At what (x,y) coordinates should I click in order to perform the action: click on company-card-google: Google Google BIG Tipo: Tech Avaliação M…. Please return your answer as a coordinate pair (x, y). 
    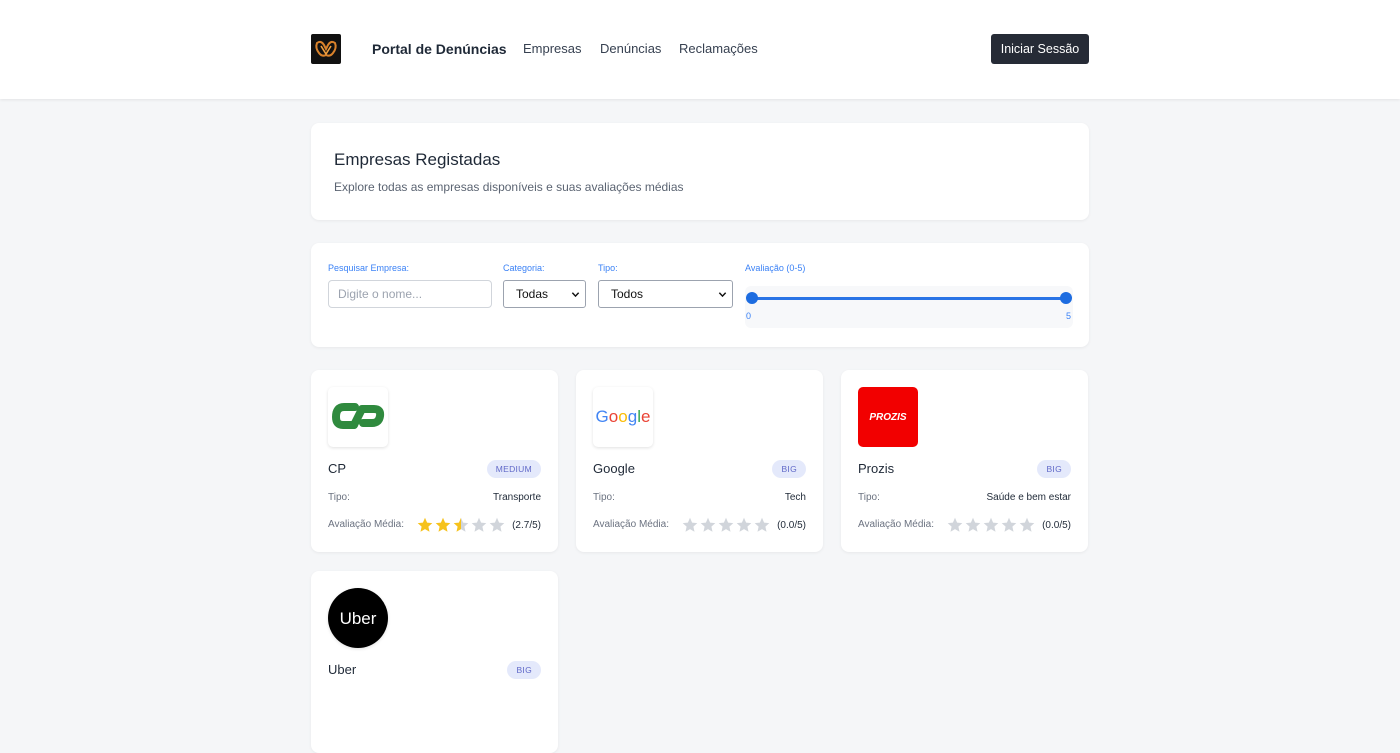
    Looking at the image, I should click on (699, 461).